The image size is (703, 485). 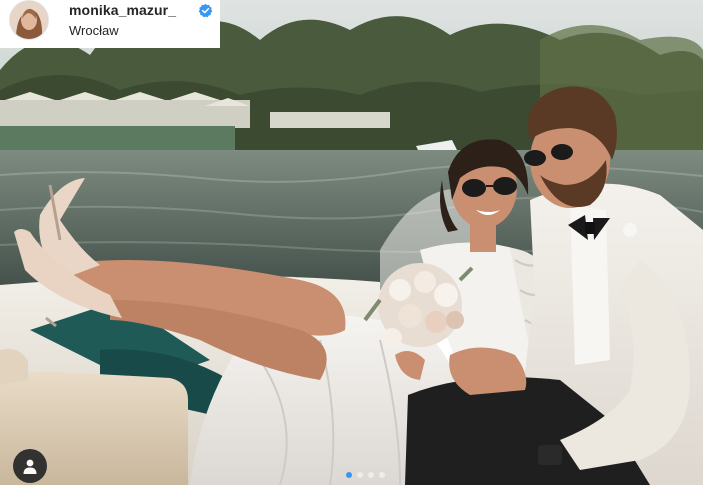 I want to click on post-header: monika_mazur_ Wrocław, so click(x=110, y=24).